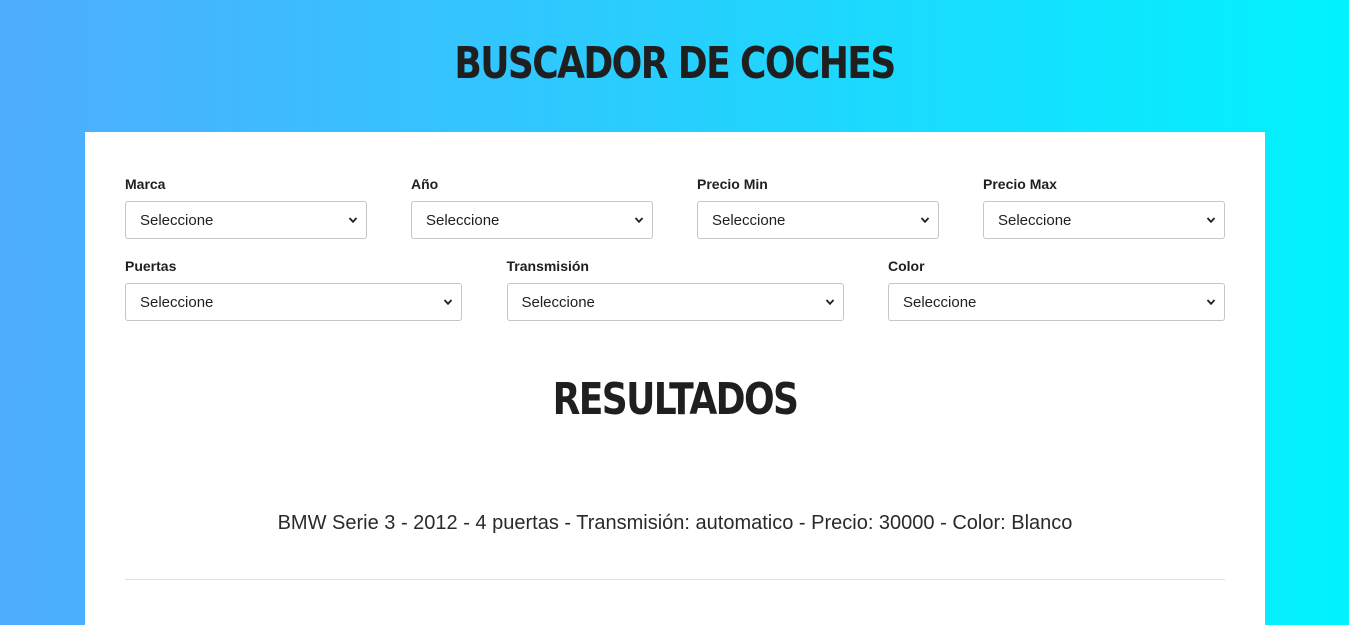 This screenshot has height=625, width=1349. What do you see at coordinates (145, 184) in the screenshot?
I see `marca-label: Marca` at bounding box center [145, 184].